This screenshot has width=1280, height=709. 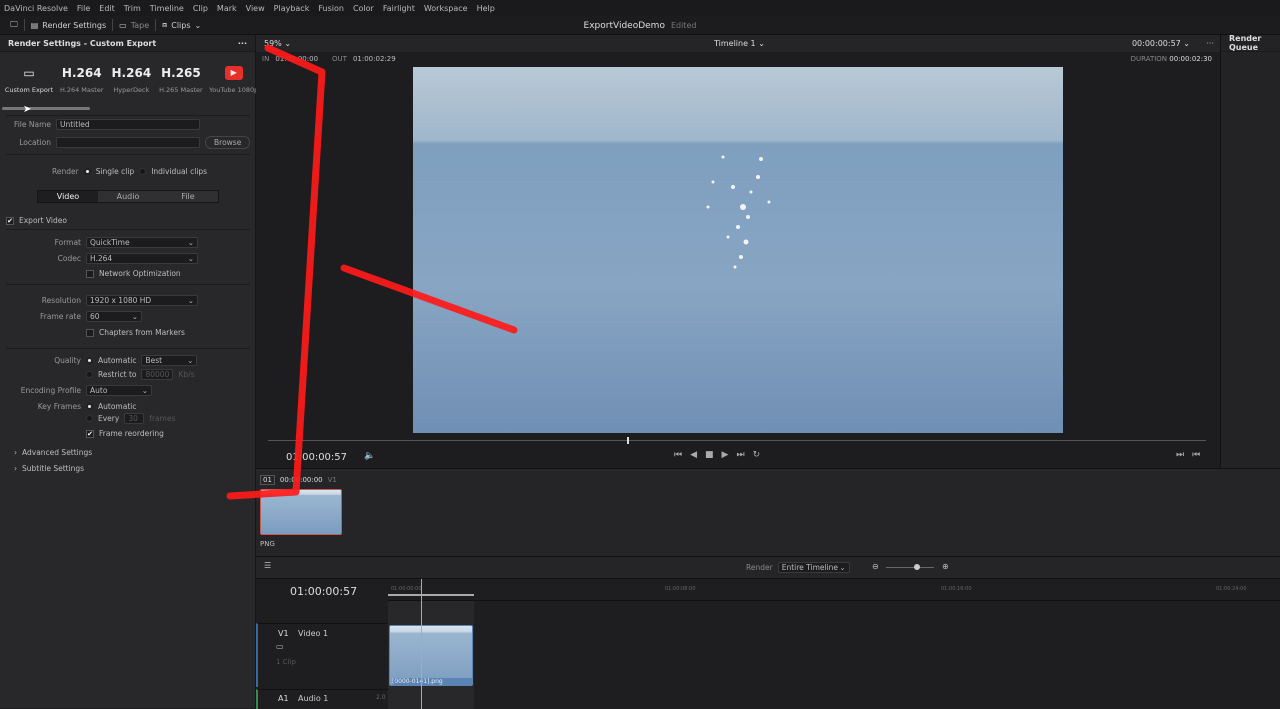 What do you see at coordinates (372, 272) in the screenshot?
I see `red-annotation-strokes` at bounding box center [372, 272].